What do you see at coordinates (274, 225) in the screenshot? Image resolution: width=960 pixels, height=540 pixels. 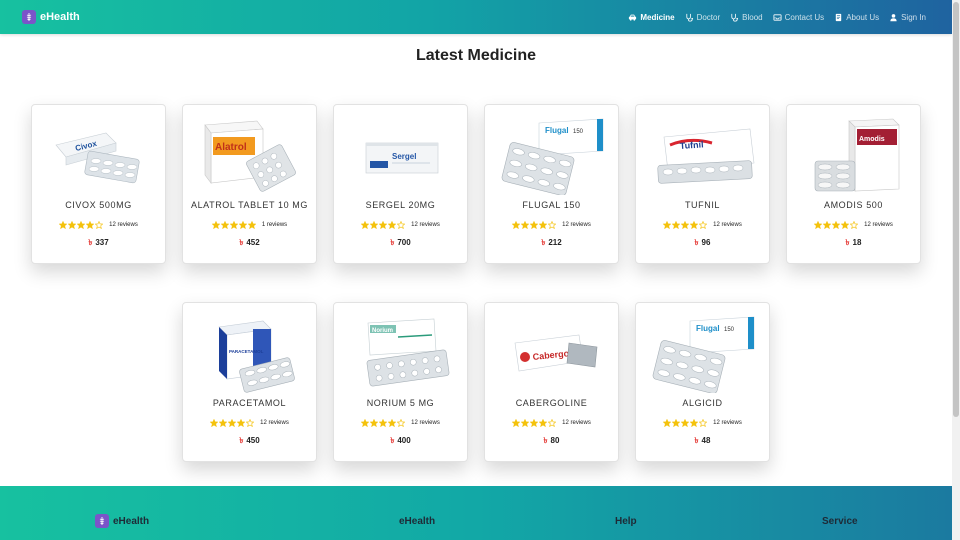 I see `review-count: 1 reviews` at bounding box center [274, 225].